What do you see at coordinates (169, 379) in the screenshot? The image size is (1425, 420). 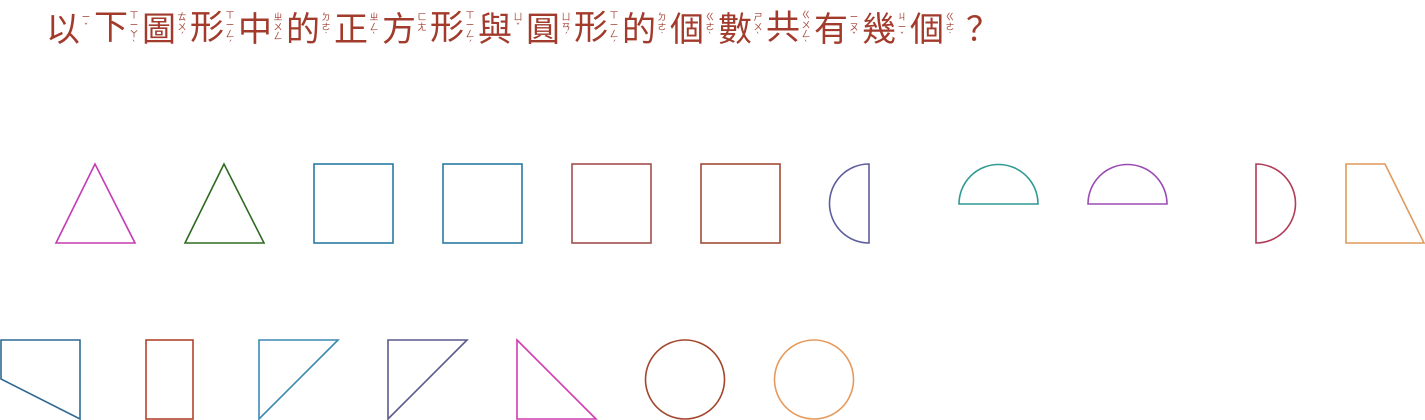 I see `shape-rectangle` at bounding box center [169, 379].